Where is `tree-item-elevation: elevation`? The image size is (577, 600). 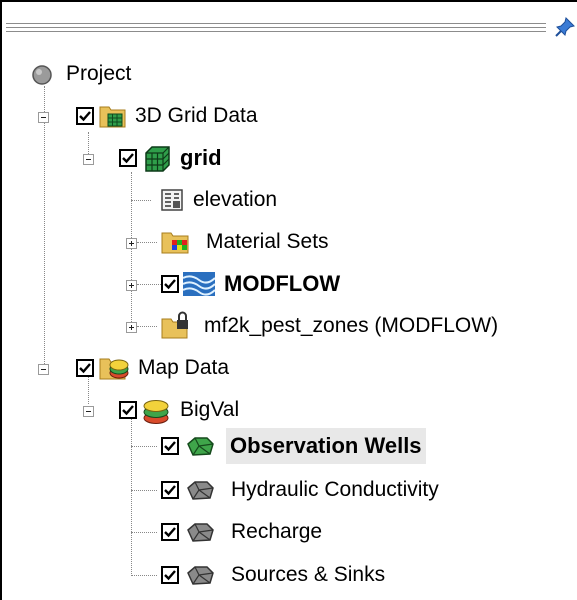
tree-item-elevation: elevation is located at coordinates (288, 200).